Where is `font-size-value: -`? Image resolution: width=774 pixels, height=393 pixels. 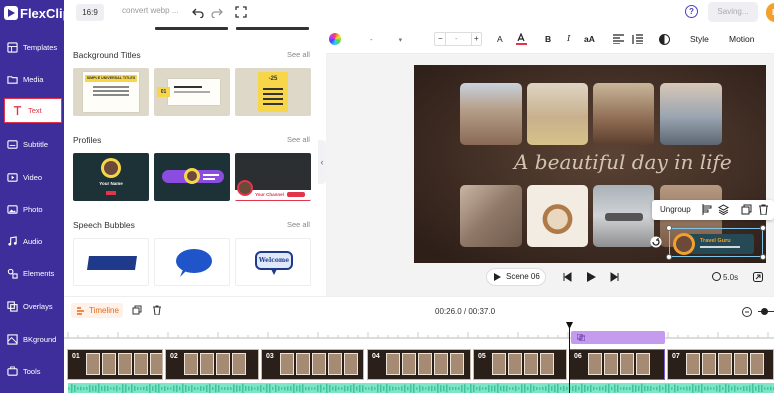 font-size-value: - is located at coordinates (456, 39).